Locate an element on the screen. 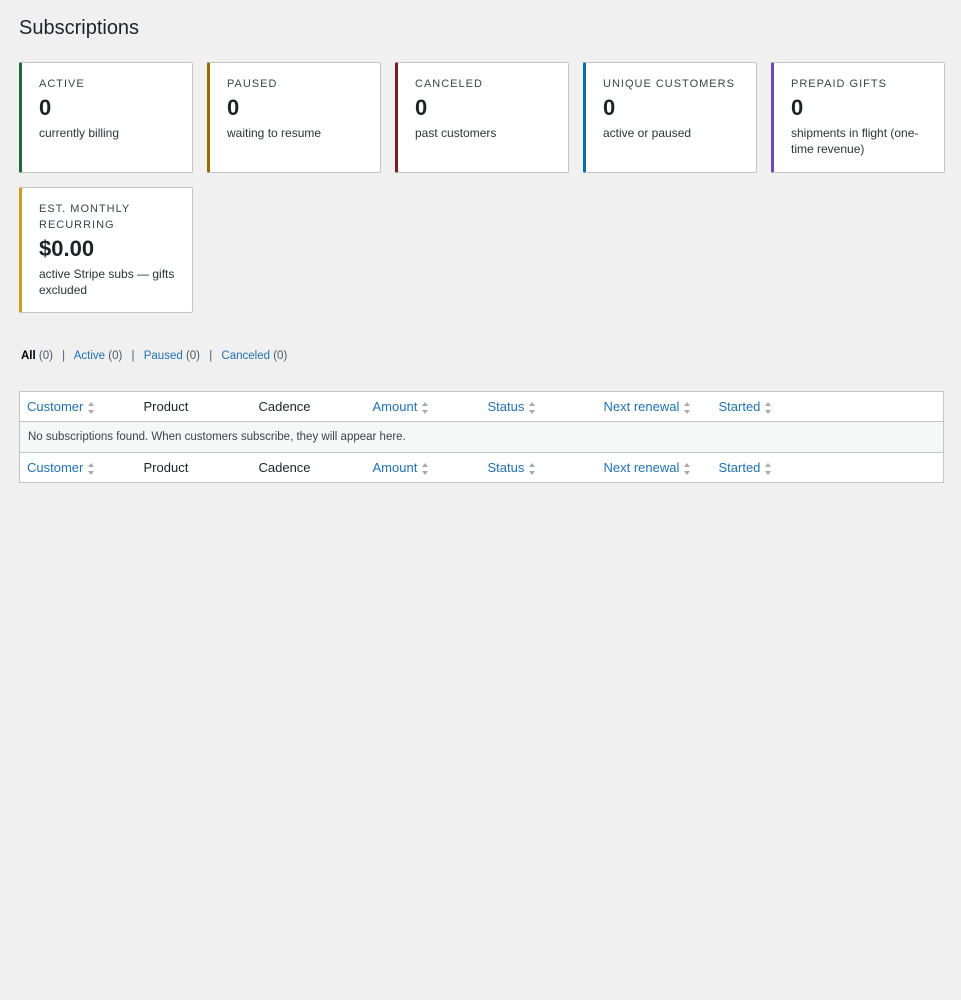 The height and width of the screenshot is (1000, 961). stat-description: shipments in flight (one-time revenue) is located at coordinates (855, 141).